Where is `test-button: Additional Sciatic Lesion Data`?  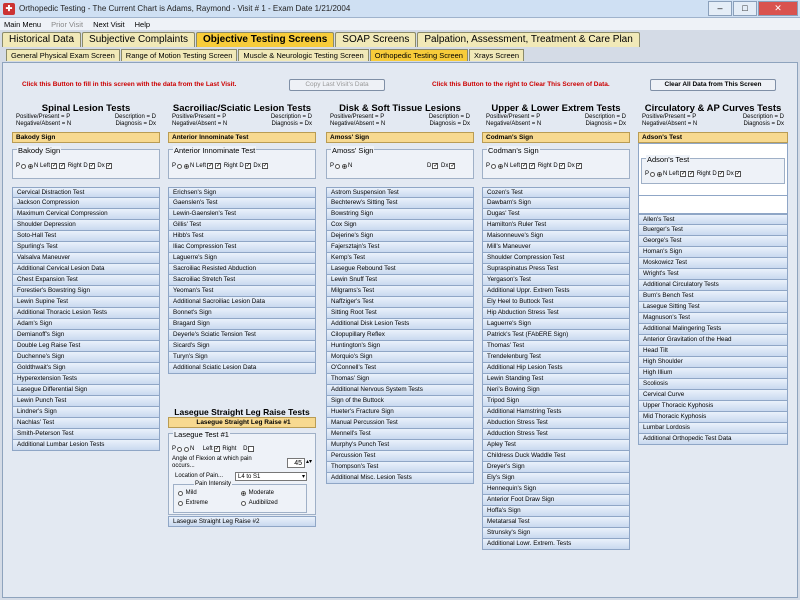
test-button: Additional Sciatic Lesion Data is located at coordinates (242, 368).